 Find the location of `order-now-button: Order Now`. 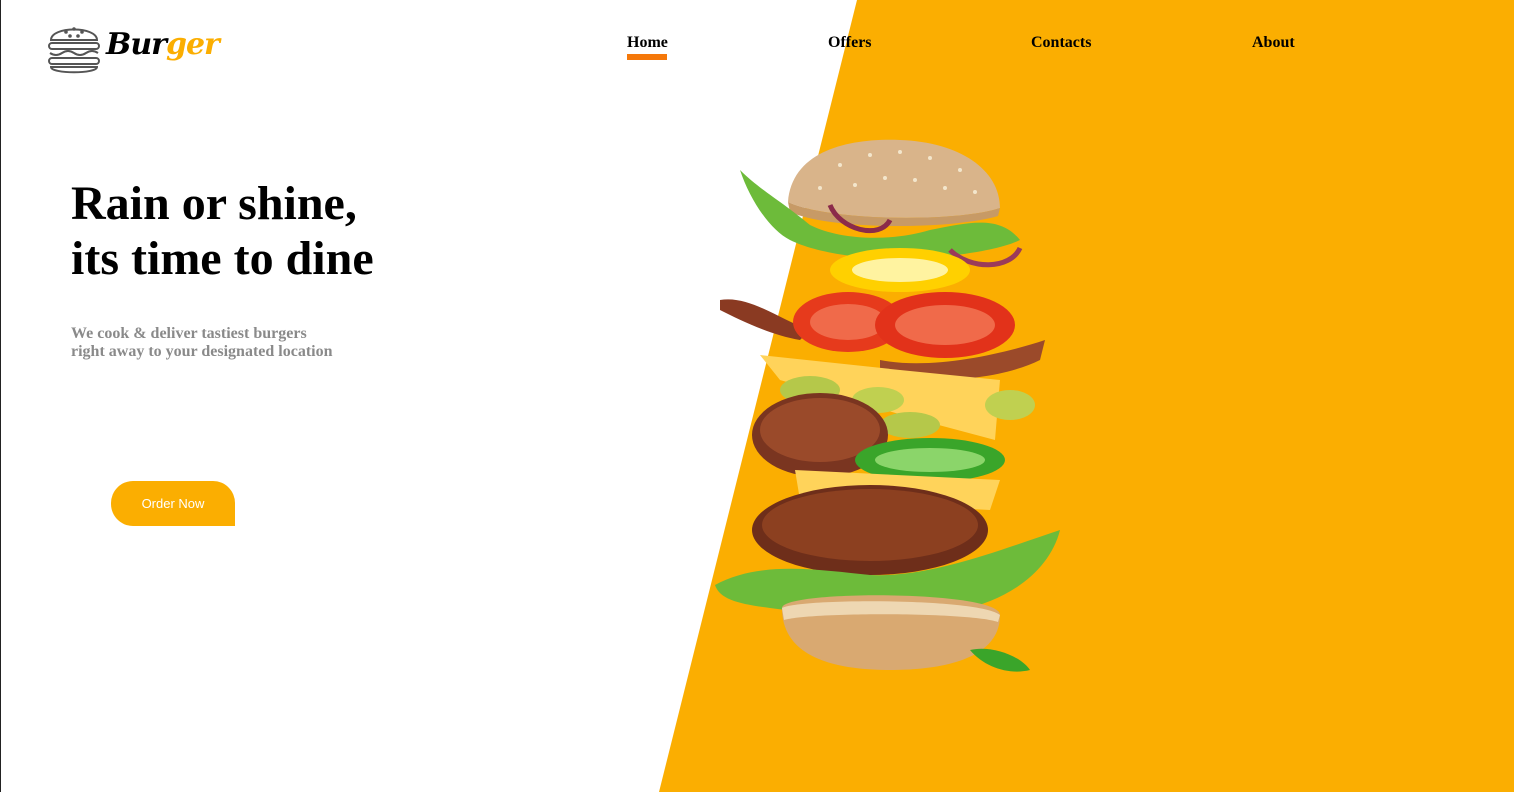

order-now-button: Order Now is located at coordinates (173, 503).